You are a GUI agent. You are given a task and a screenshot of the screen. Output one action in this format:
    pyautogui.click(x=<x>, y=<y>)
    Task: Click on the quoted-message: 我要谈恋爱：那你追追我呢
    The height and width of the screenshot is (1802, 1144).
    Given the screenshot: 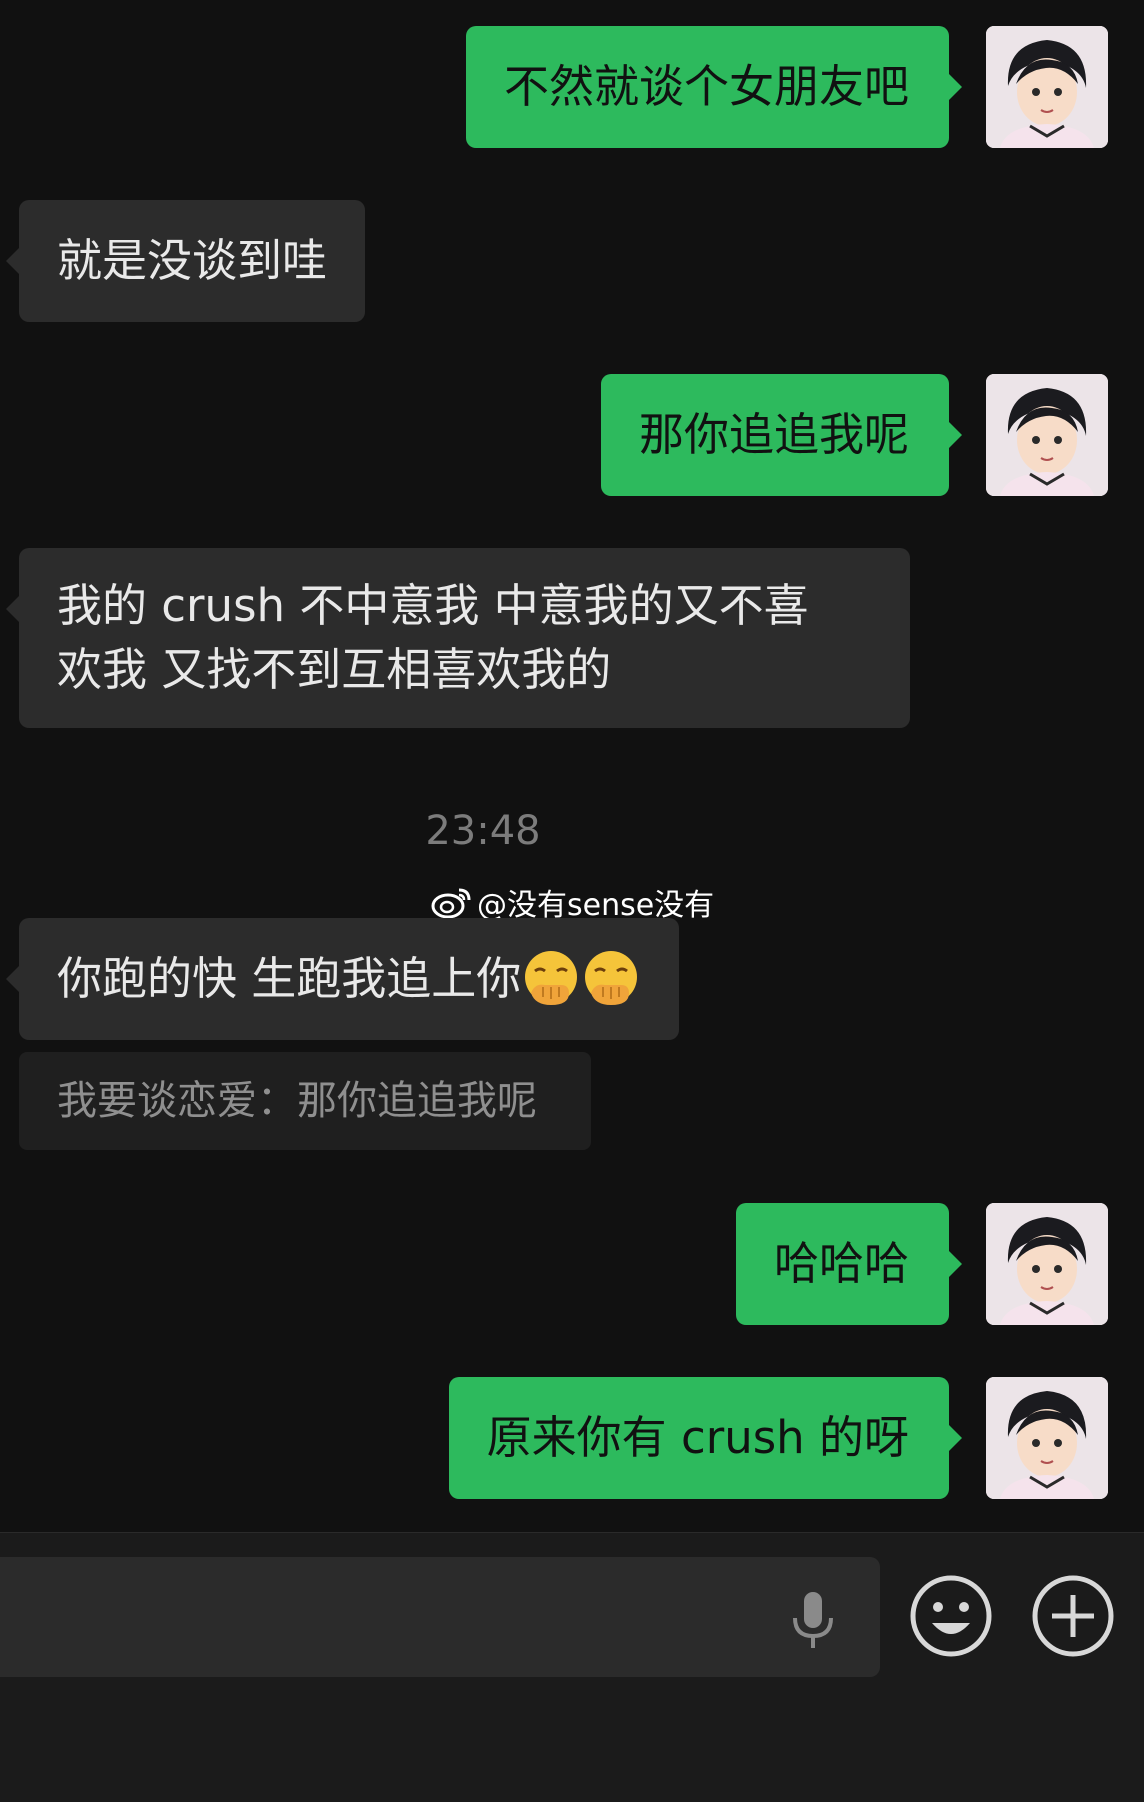 What is the action you would take?
    pyautogui.click(x=305, y=1101)
    